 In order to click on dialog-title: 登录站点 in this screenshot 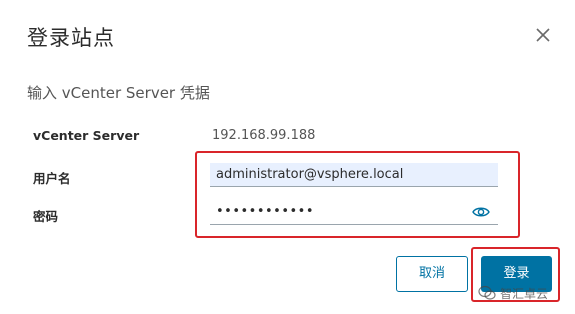, I will do `click(71, 38)`.